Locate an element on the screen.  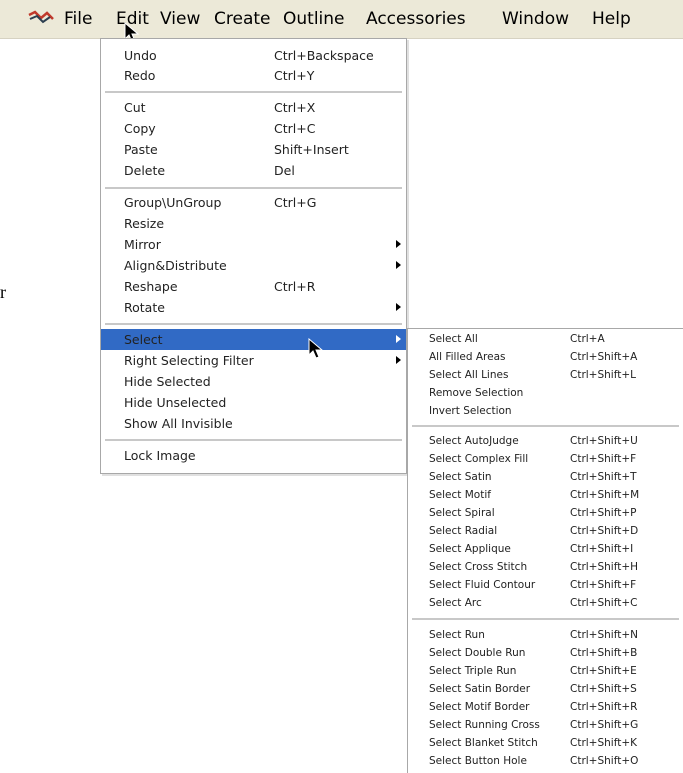
menu-item-show-all-invisible: Show All Invisible is located at coordinates (253, 423).